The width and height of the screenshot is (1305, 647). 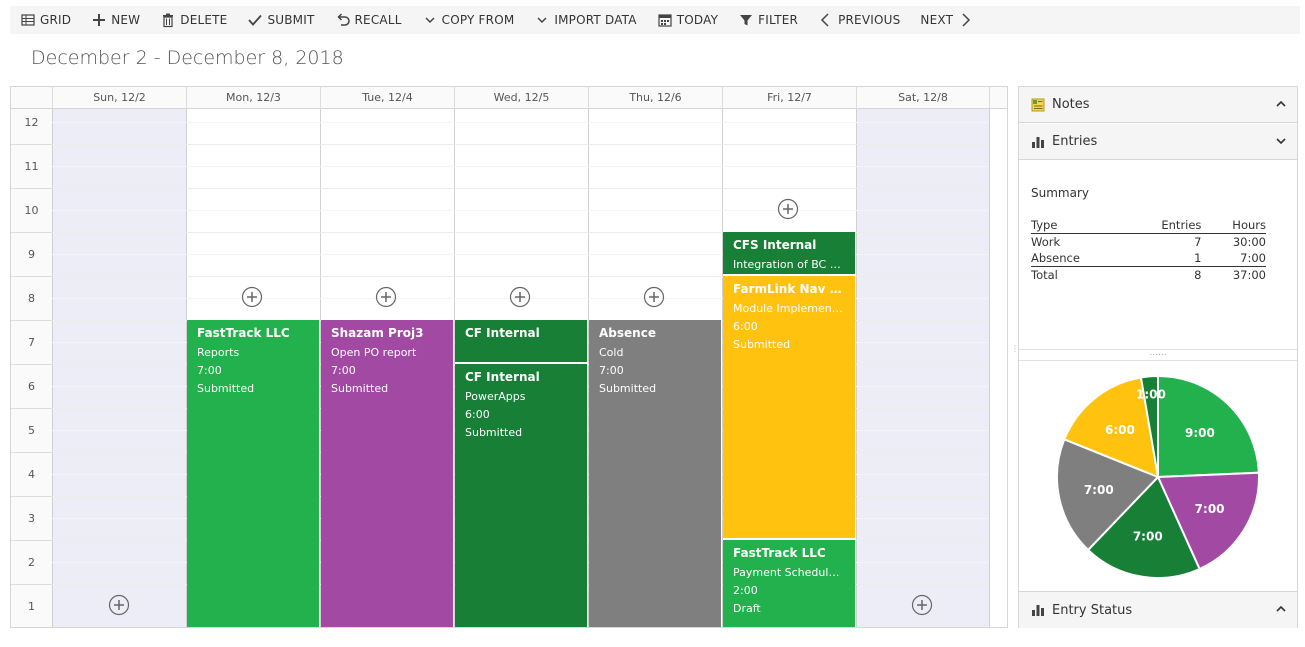 What do you see at coordinates (1281, 609) in the screenshot?
I see `chevron-up-icon` at bounding box center [1281, 609].